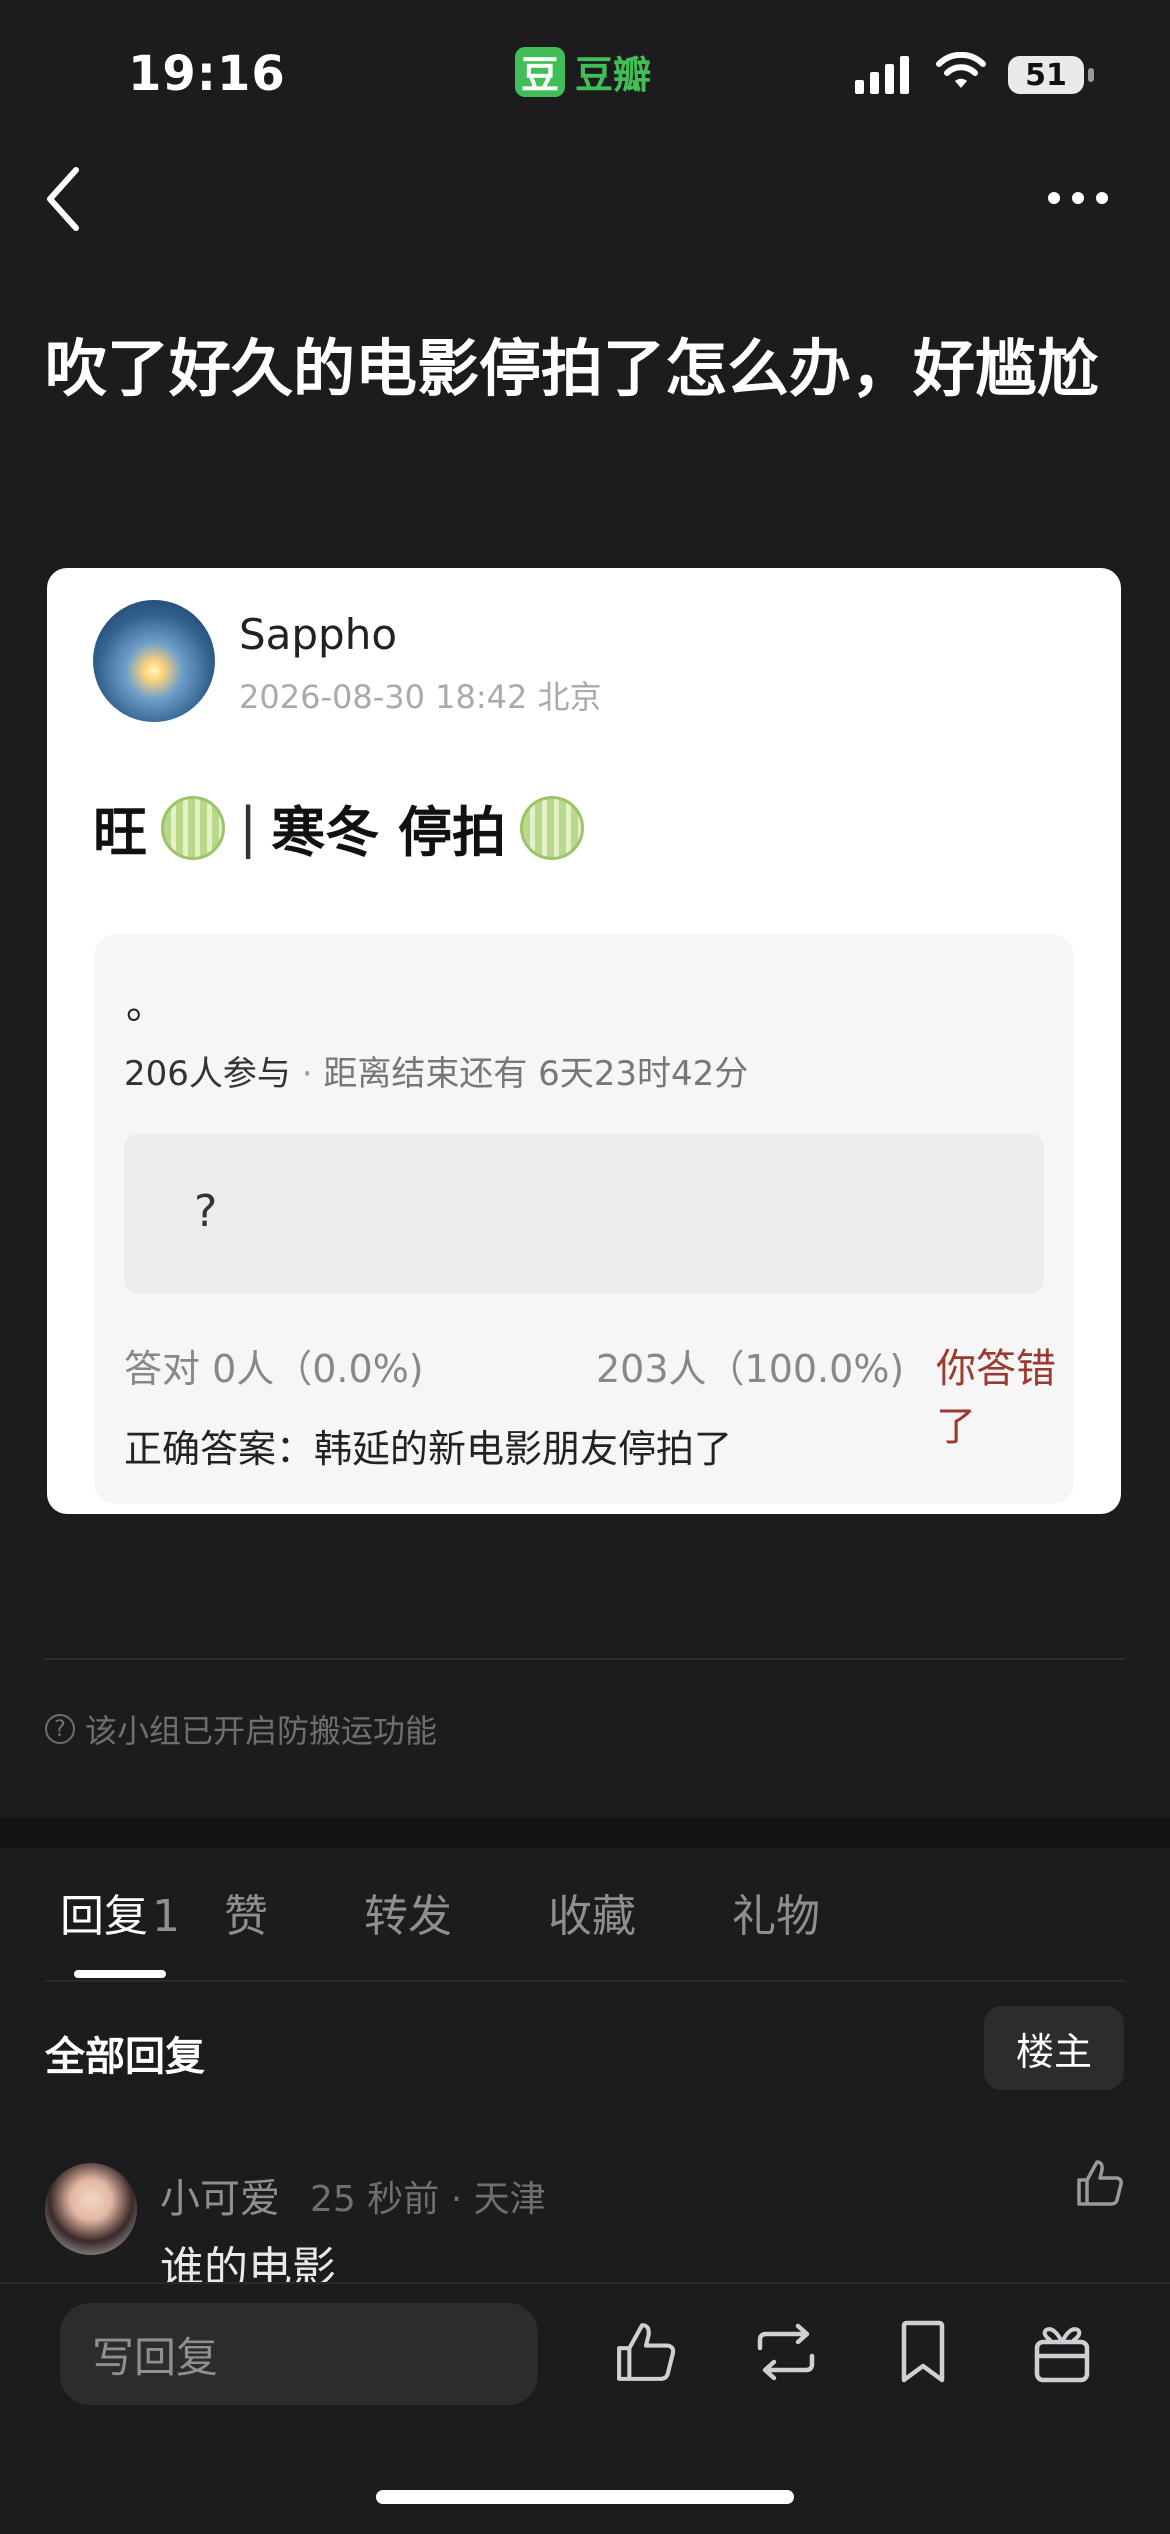 The image size is (1170, 2534). What do you see at coordinates (882, 75) in the screenshot?
I see `signal-icon` at bounding box center [882, 75].